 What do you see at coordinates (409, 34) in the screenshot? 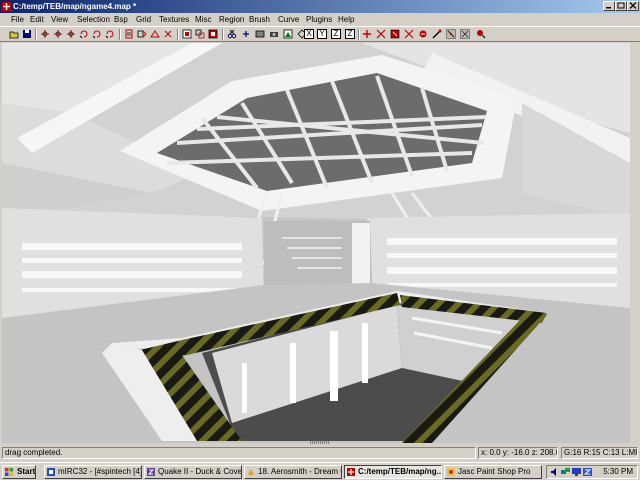
I see `show-patches-icon` at bounding box center [409, 34].